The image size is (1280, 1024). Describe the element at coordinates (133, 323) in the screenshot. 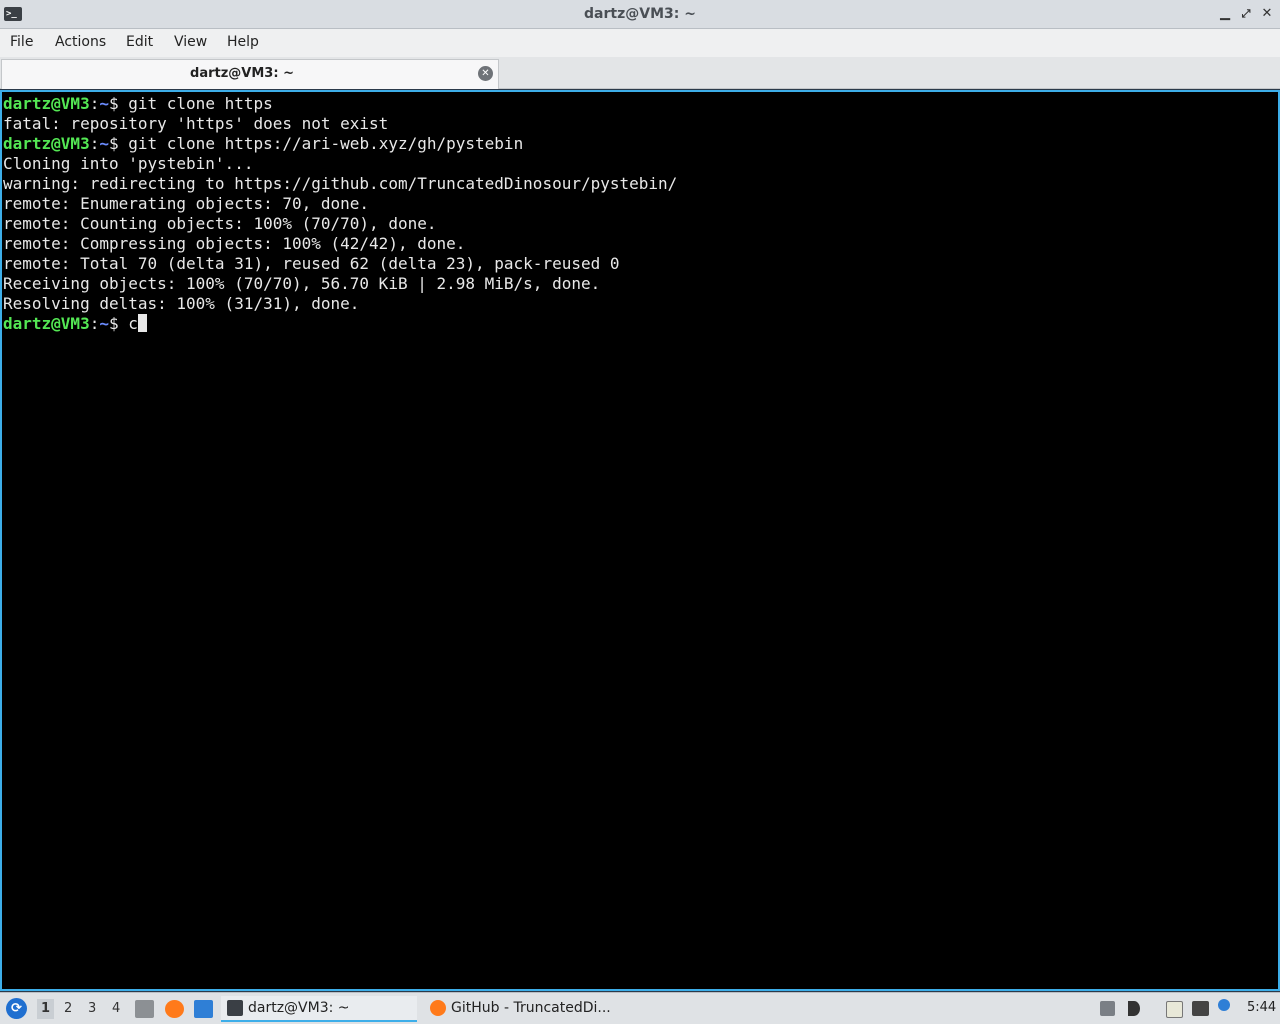

I see `command-text: c` at that location.